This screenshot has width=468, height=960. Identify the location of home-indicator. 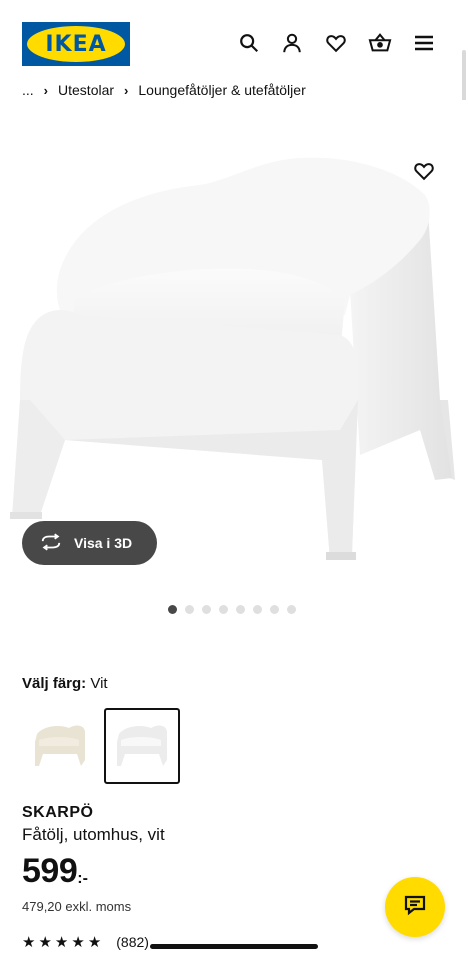
(234, 946).